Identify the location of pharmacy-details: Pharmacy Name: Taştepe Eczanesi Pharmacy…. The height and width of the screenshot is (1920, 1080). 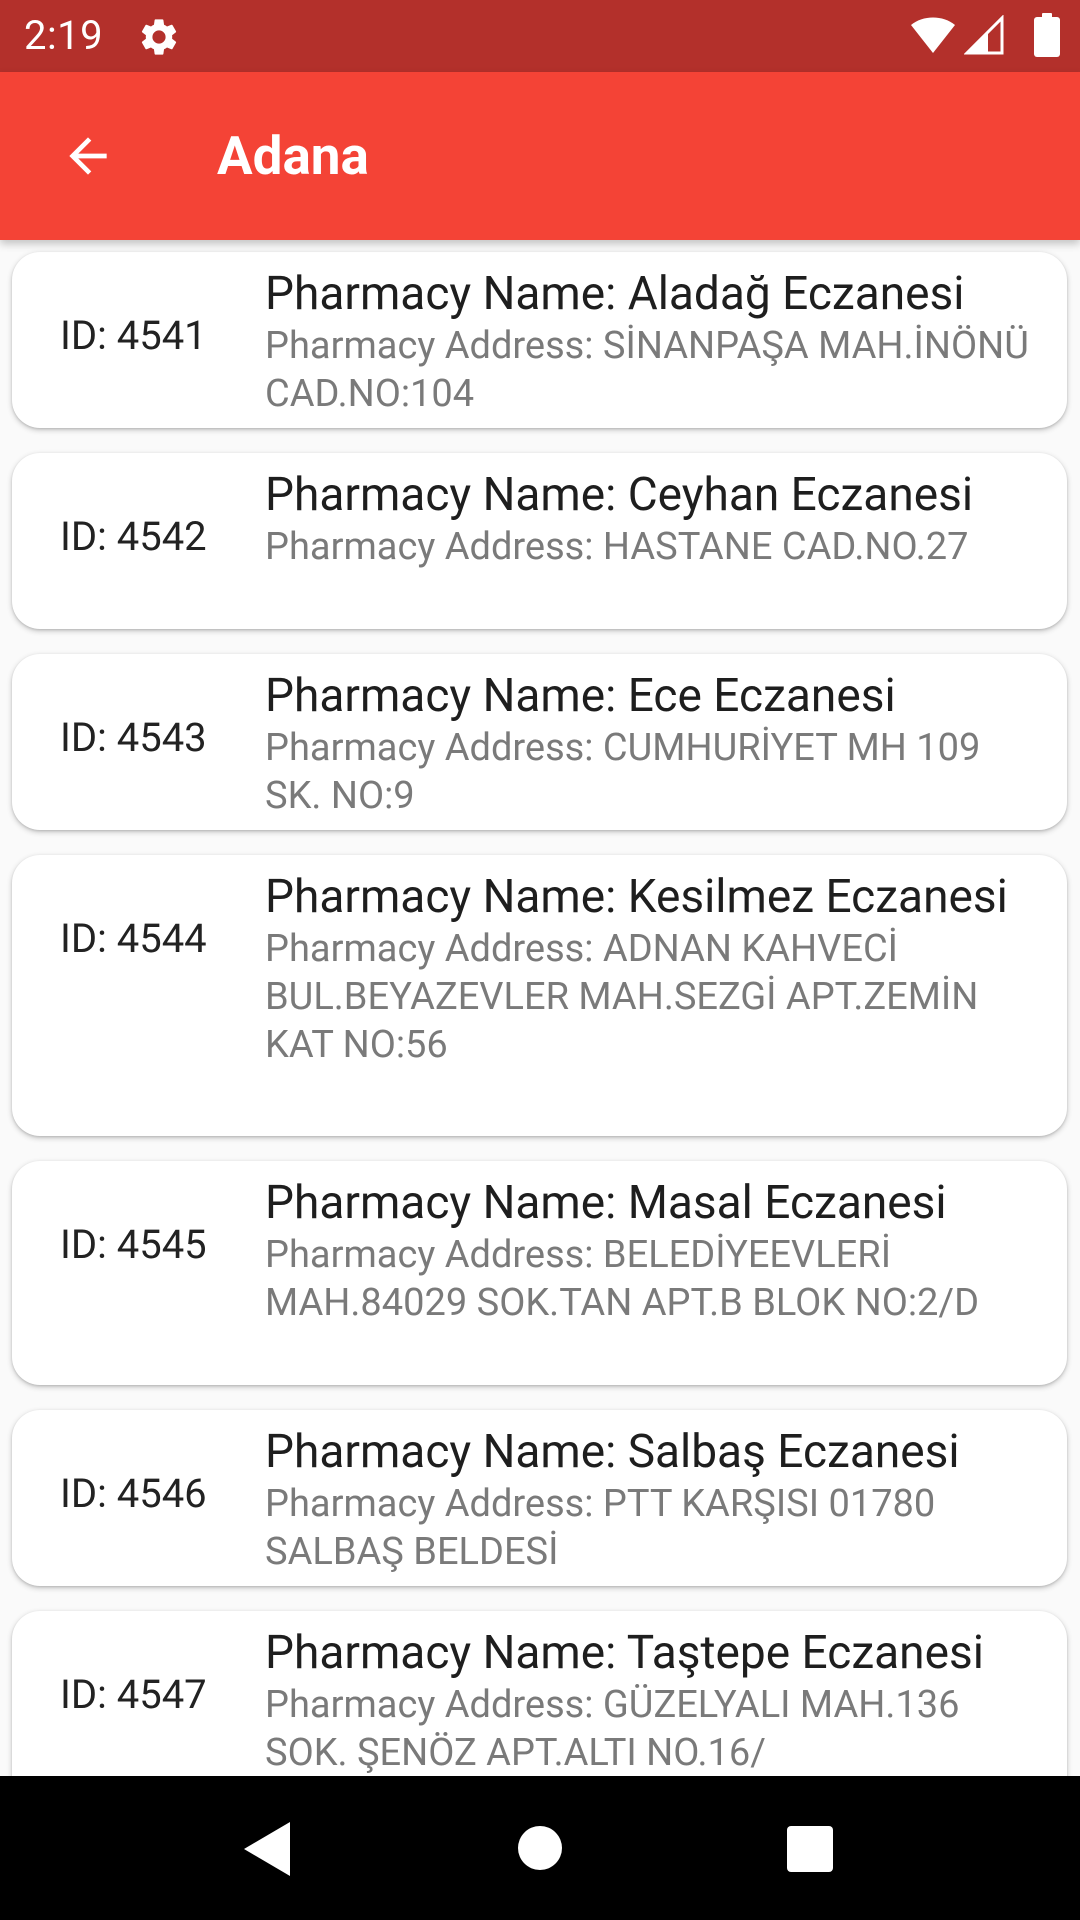
(655, 1700).